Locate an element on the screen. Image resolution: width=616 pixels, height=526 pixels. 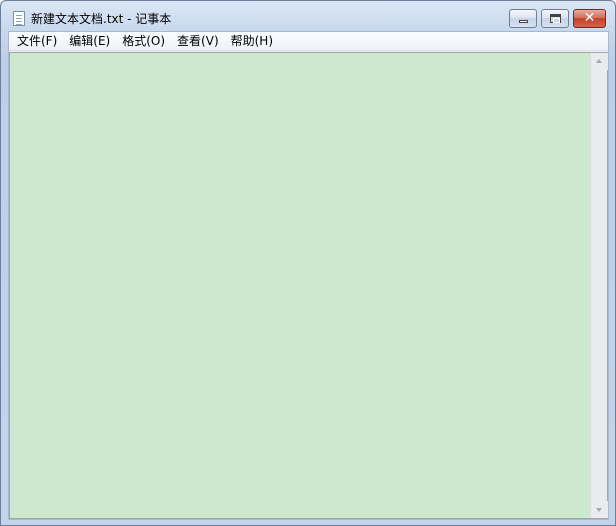
minimize-icon is located at coordinates (523, 21).